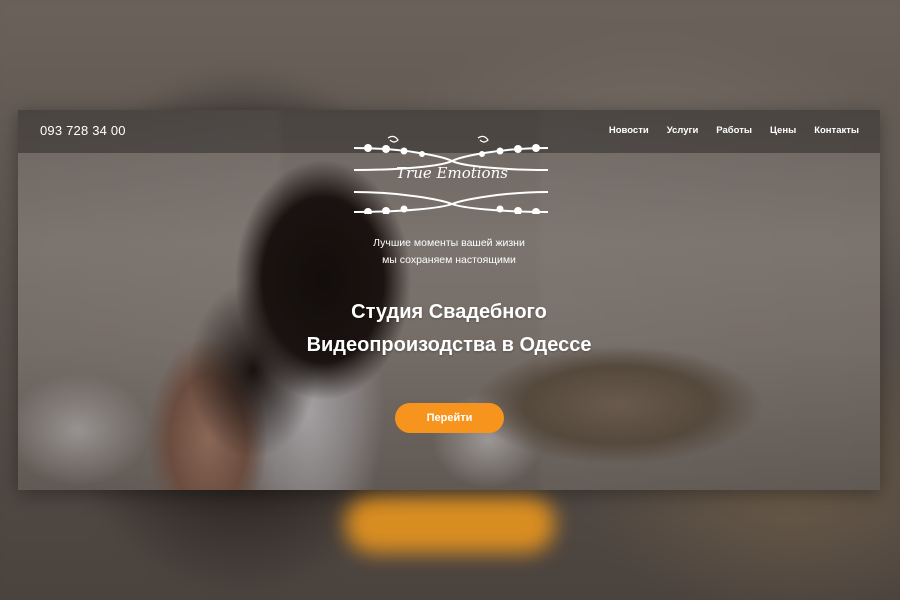 This screenshot has width=900, height=600. What do you see at coordinates (449, 345) in the screenshot?
I see `headline-line-2: Видеопроизодства в Одессе` at bounding box center [449, 345].